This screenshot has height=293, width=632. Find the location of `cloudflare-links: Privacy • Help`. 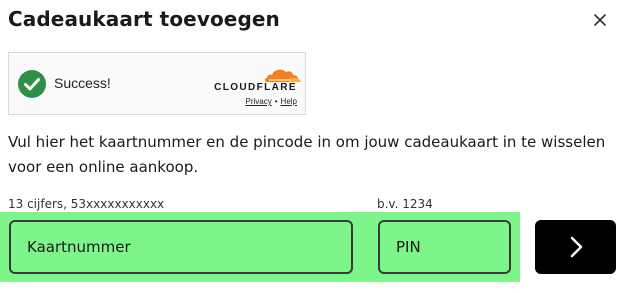

cloudflare-links: Privacy • Help is located at coordinates (272, 101).